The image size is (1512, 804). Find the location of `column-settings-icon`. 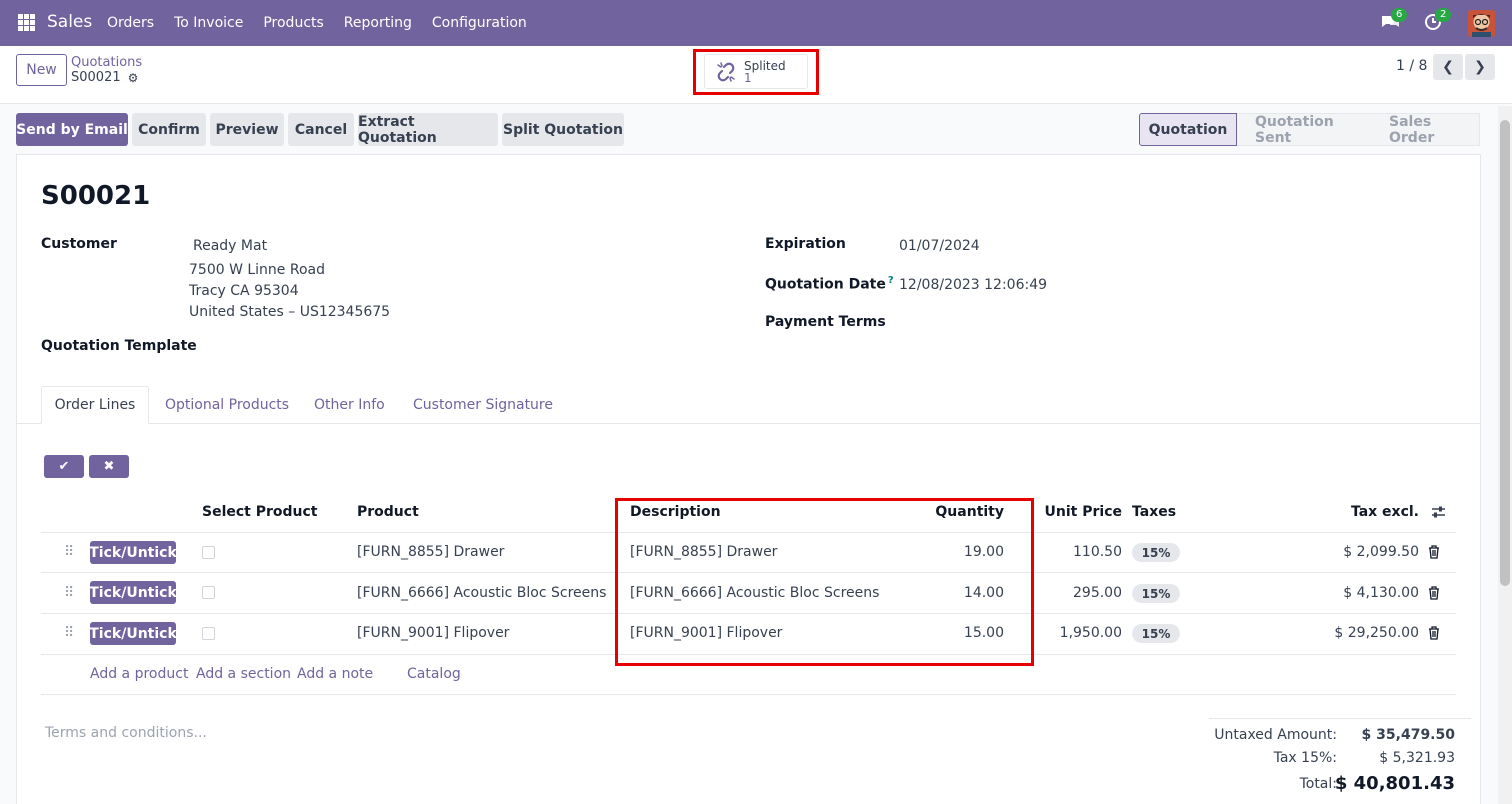

column-settings-icon is located at coordinates (1438, 512).